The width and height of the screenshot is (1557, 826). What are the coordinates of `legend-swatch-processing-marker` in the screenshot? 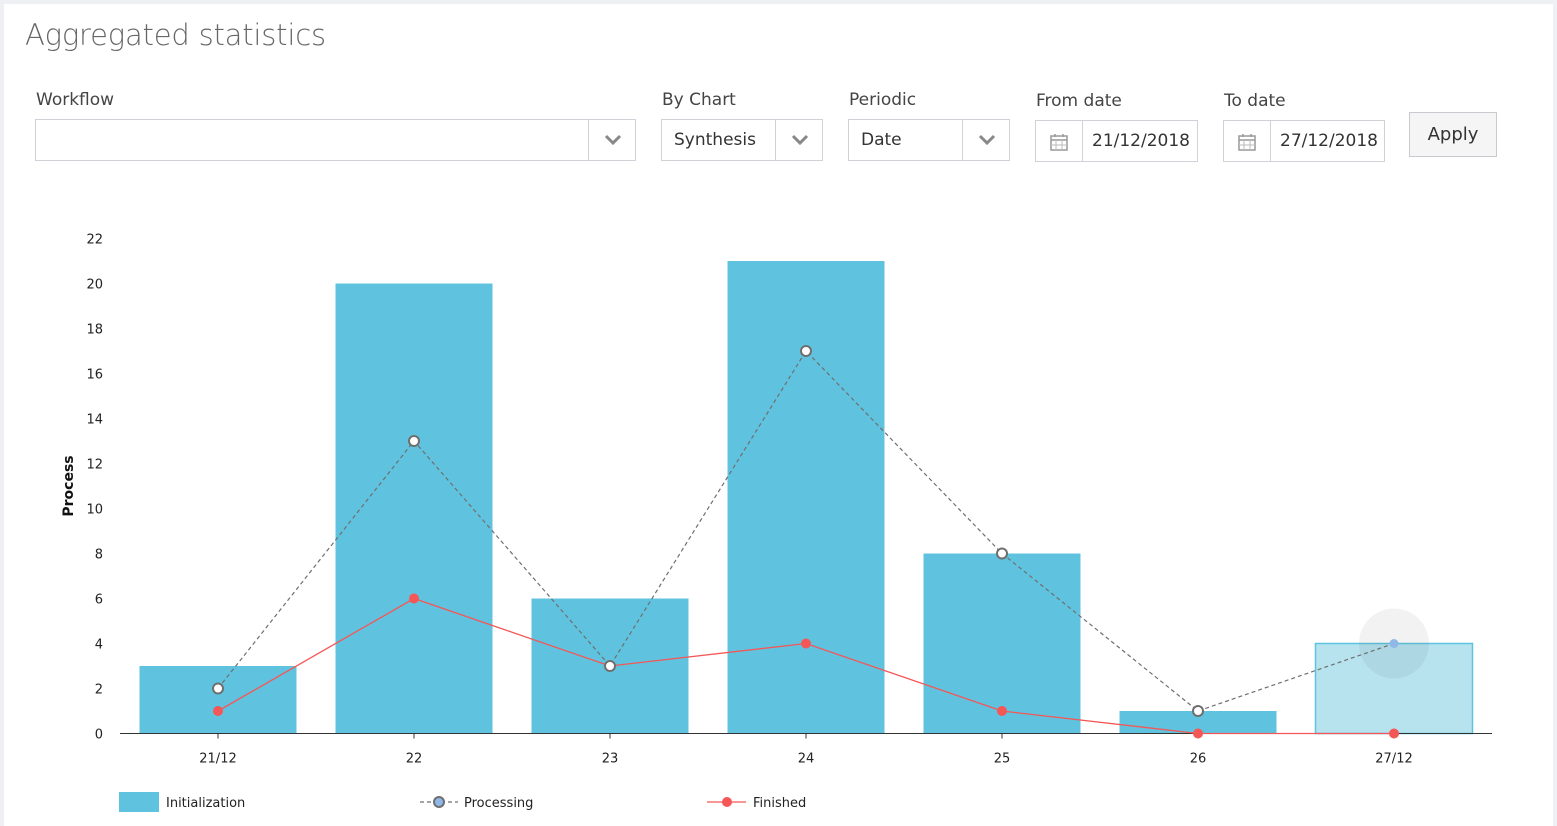 It's located at (439, 802).